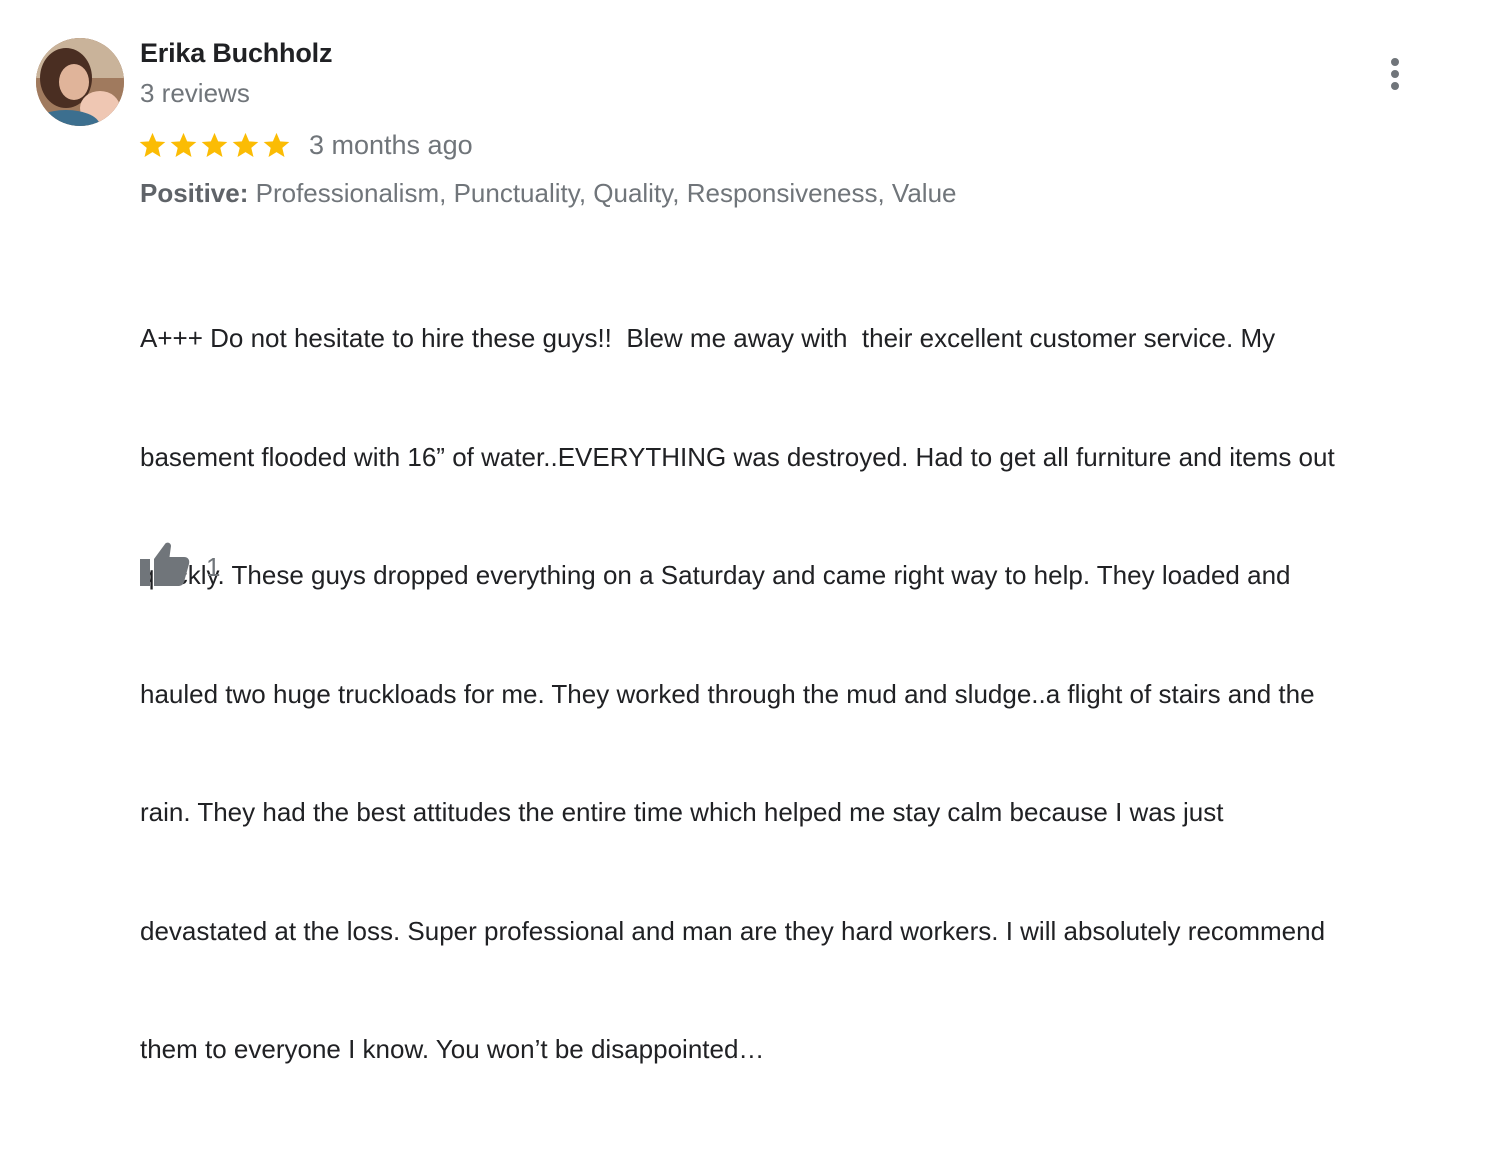 The width and height of the screenshot is (1494, 1149). Describe the element at coordinates (391, 144) in the screenshot. I see `review-date: 3 months ago` at that location.